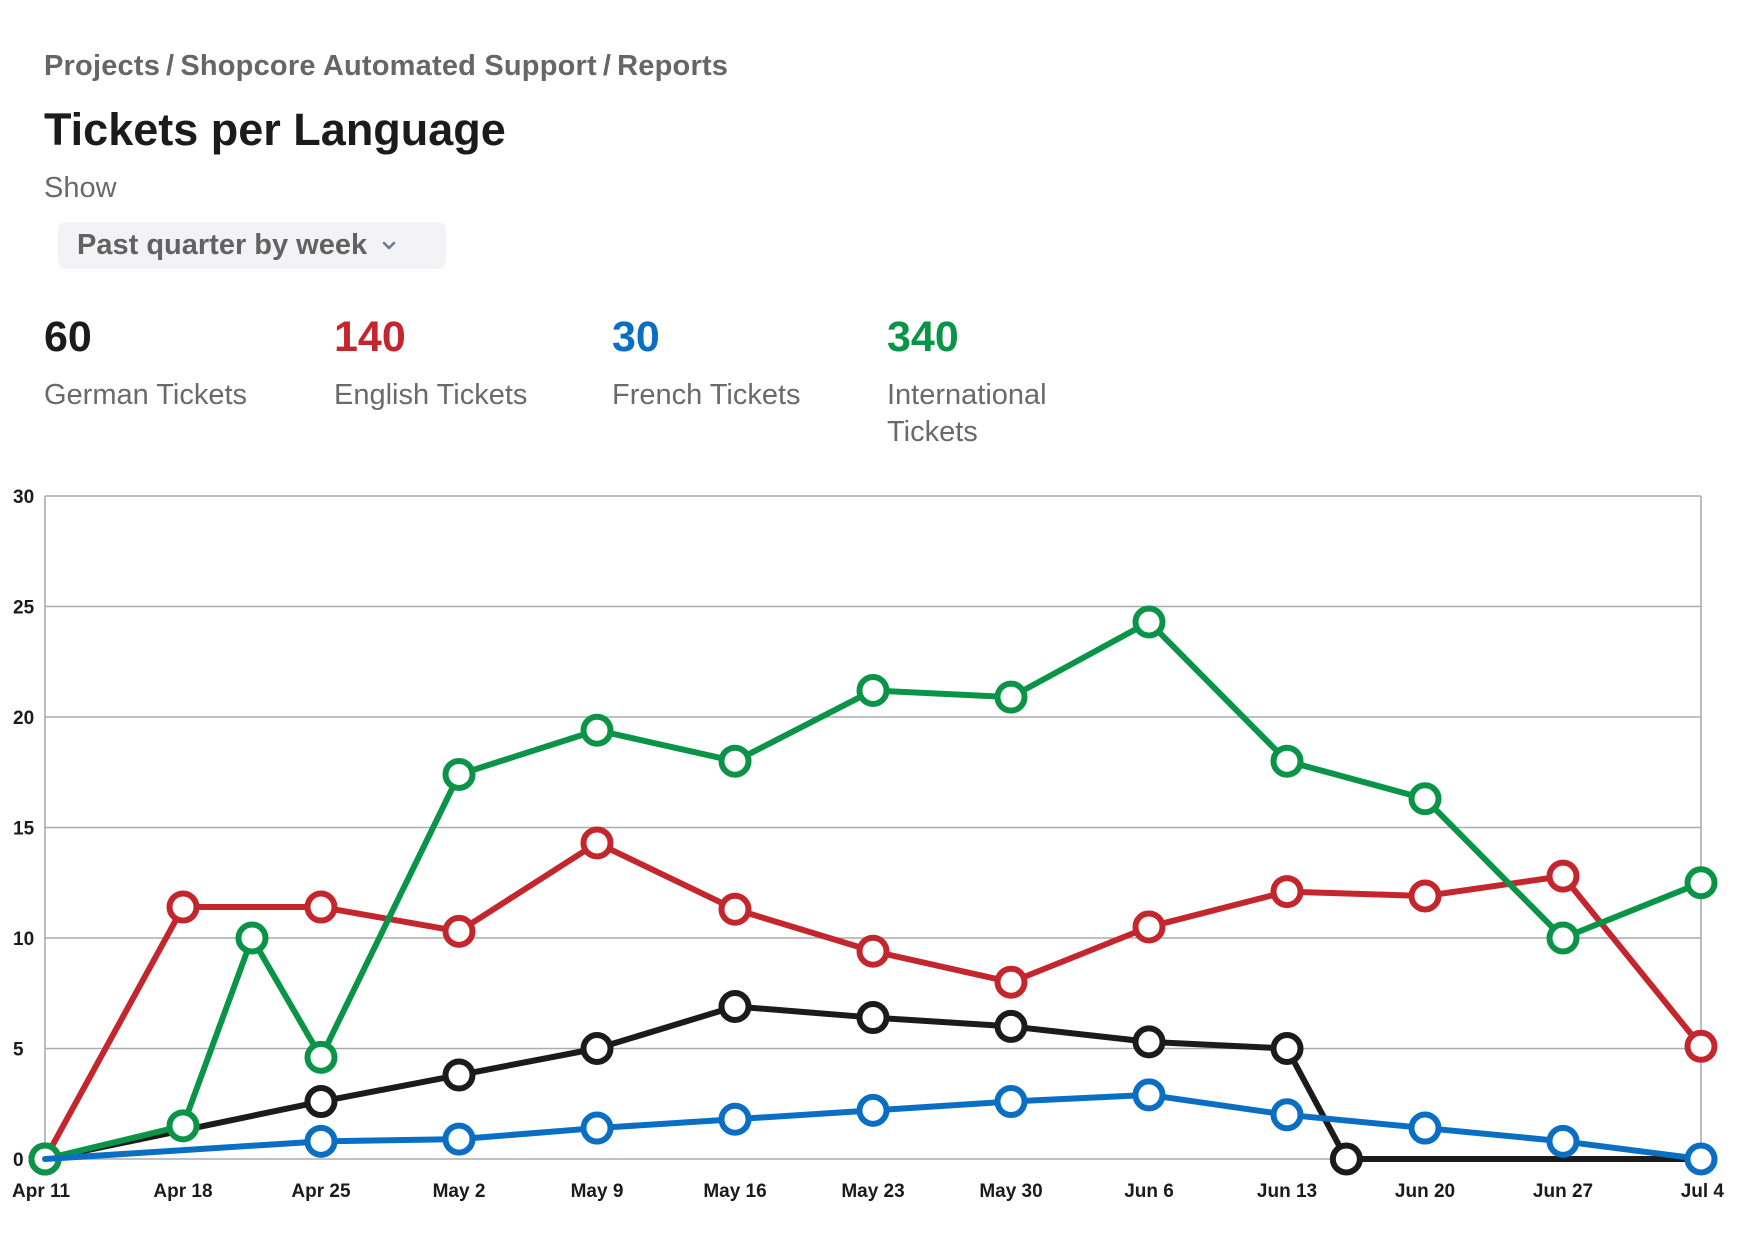  I want to click on y-tick-label: 15, so click(24, 829).